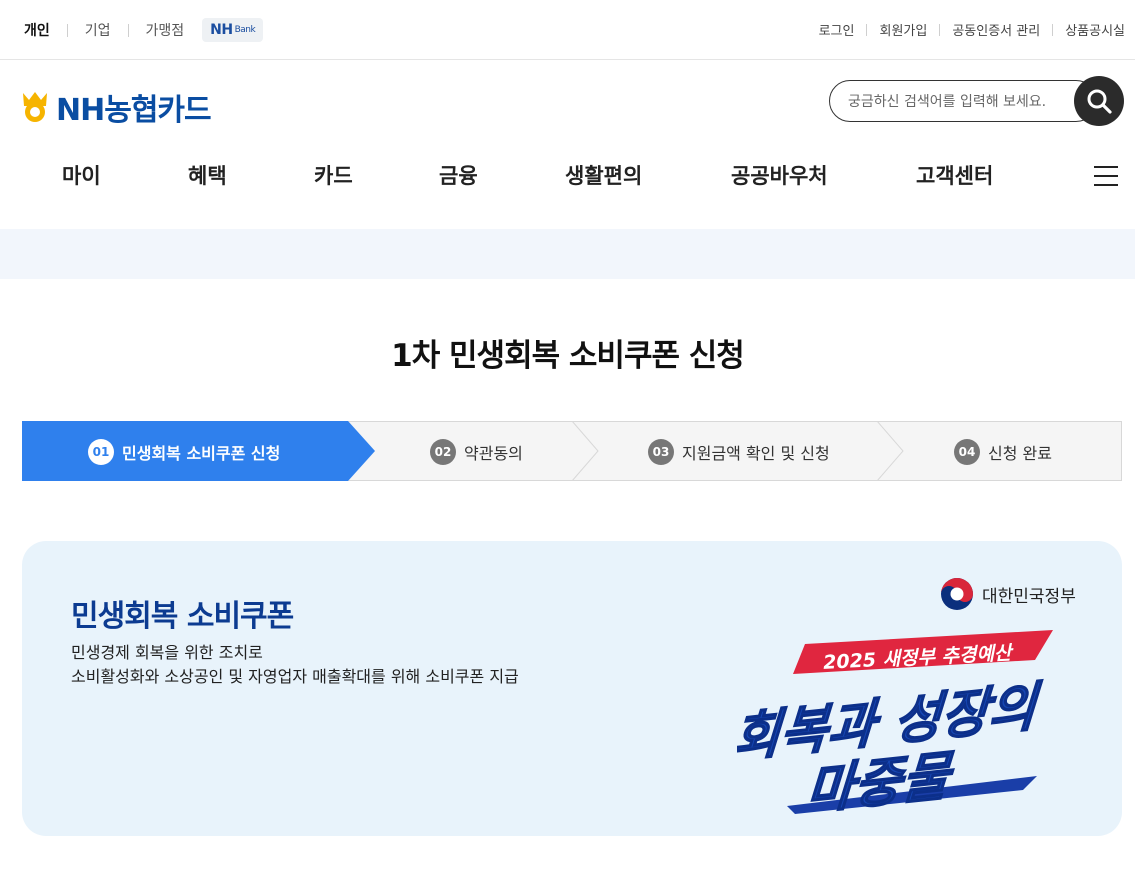  Describe the element at coordinates (779, 175) in the screenshot. I see `nav-item-voucher: 공공바우처` at that location.